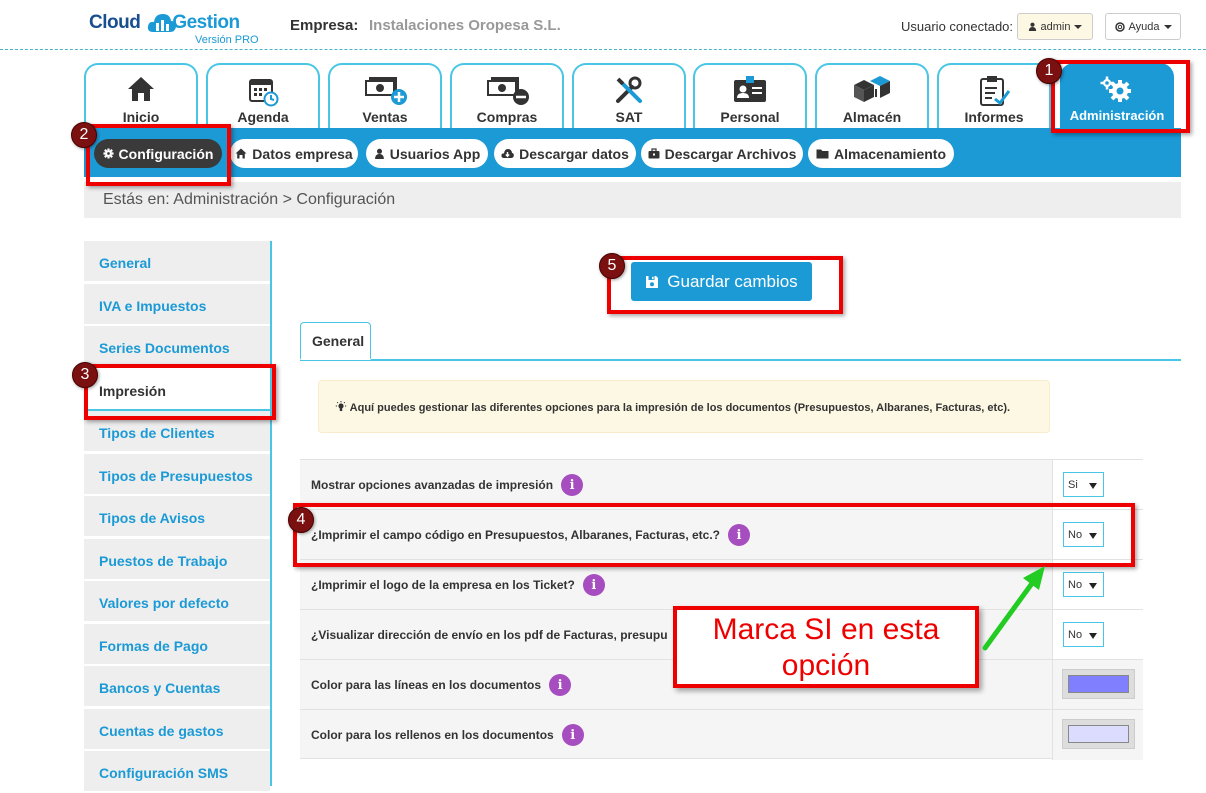  What do you see at coordinates (612, 266) in the screenshot?
I see `annotation-marker-5: 5` at bounding box center [612, 266].